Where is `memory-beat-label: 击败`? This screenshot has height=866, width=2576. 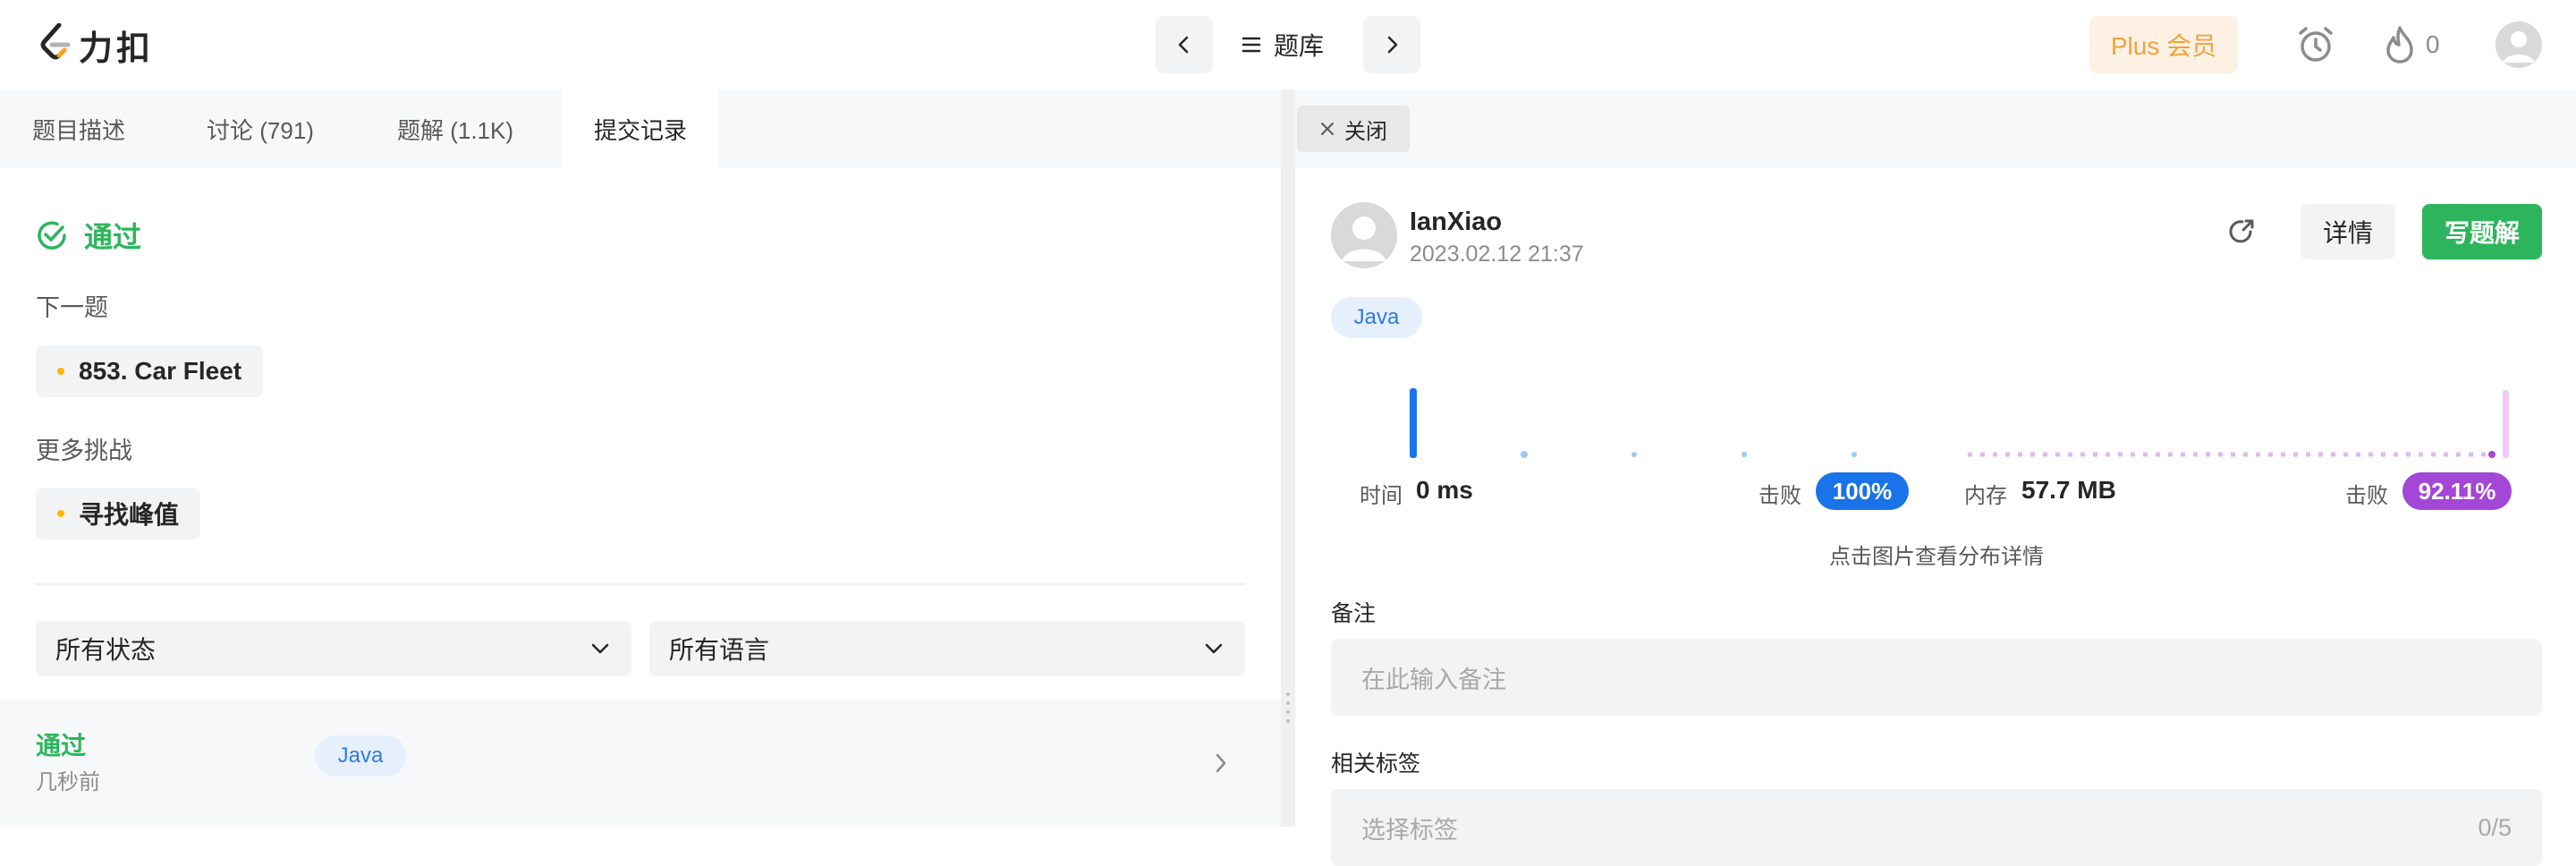 memory-beat-label: 击败 is located at coordinates (2366, 496).